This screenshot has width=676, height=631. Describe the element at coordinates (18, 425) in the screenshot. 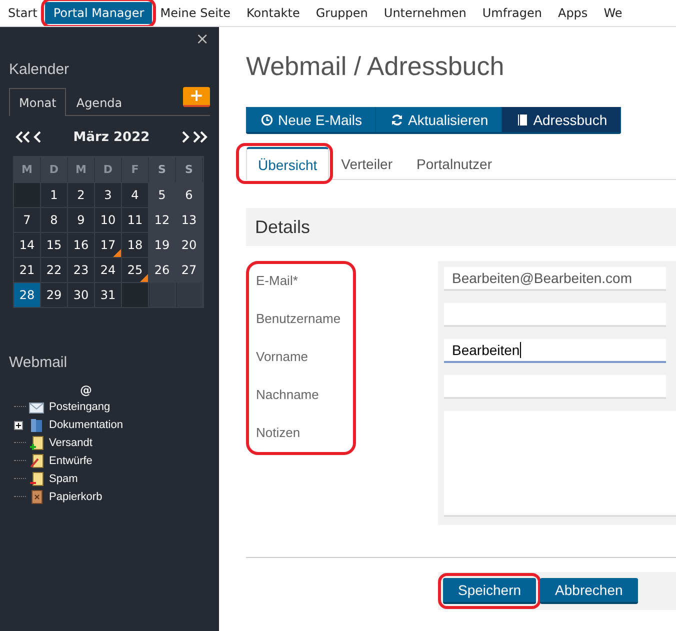

I see `expand-icon` at that location.